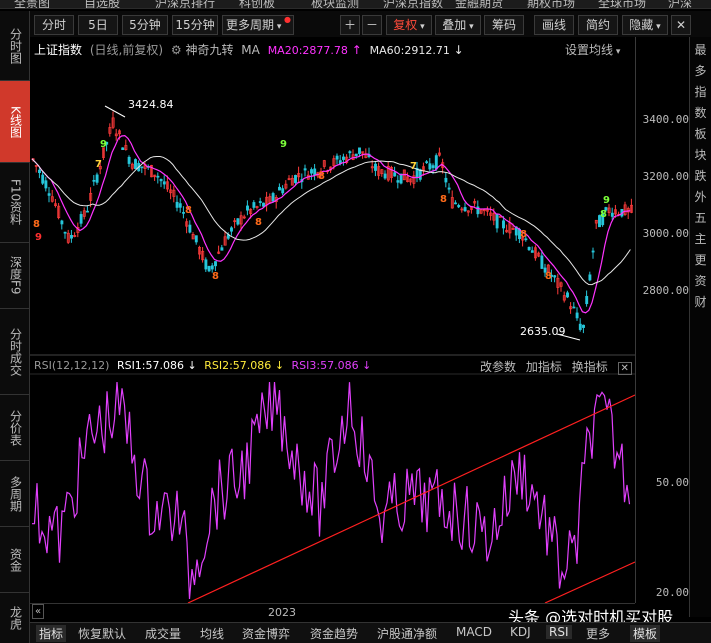  What do you see at coordinates (258, 25) in the screenshot?
I see `more-periods-dropdown: 更多周期 ▾ ●` at bounding box center [258, 25].